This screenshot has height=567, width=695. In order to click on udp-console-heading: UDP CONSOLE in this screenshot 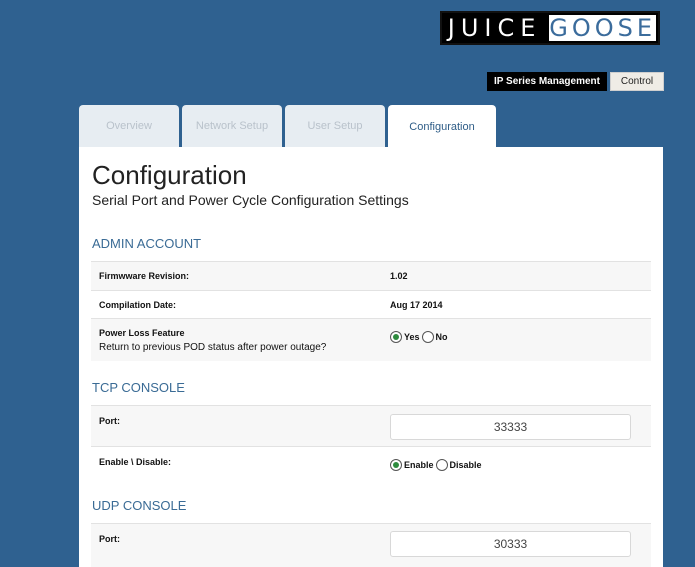, I will do `click(139, 505)`.